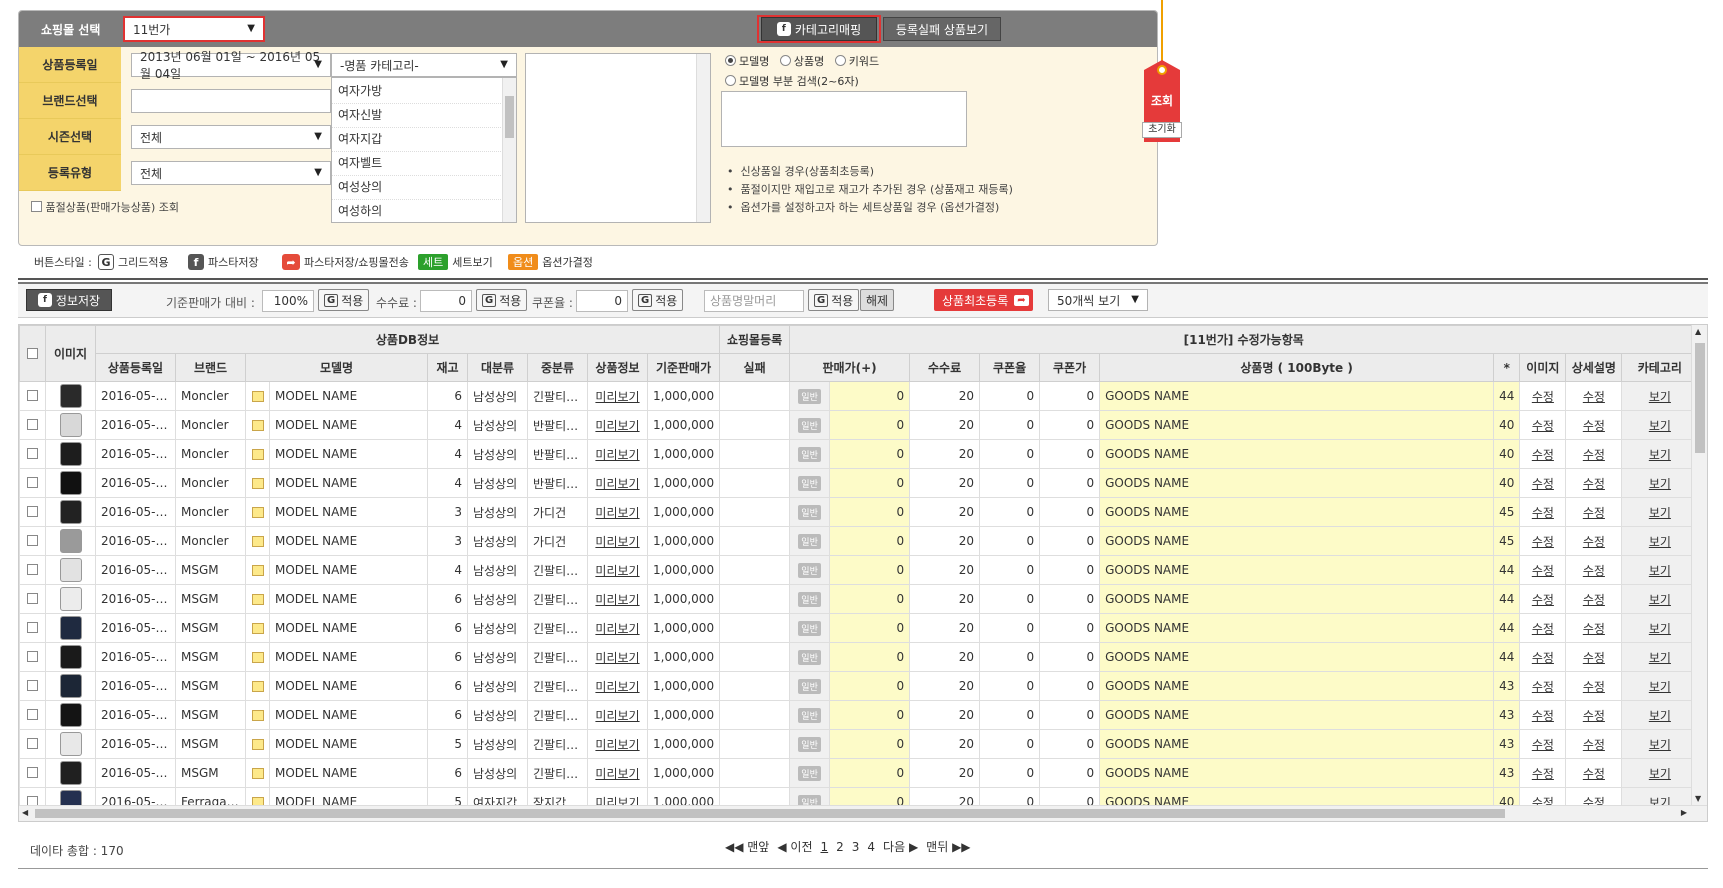 Image resolution: width=1723 pixels, height=888 pixels. What do you see at coordinates (730, 60) in the screenshot?
I see `radio-model-button` at bounding box center [730, 60].